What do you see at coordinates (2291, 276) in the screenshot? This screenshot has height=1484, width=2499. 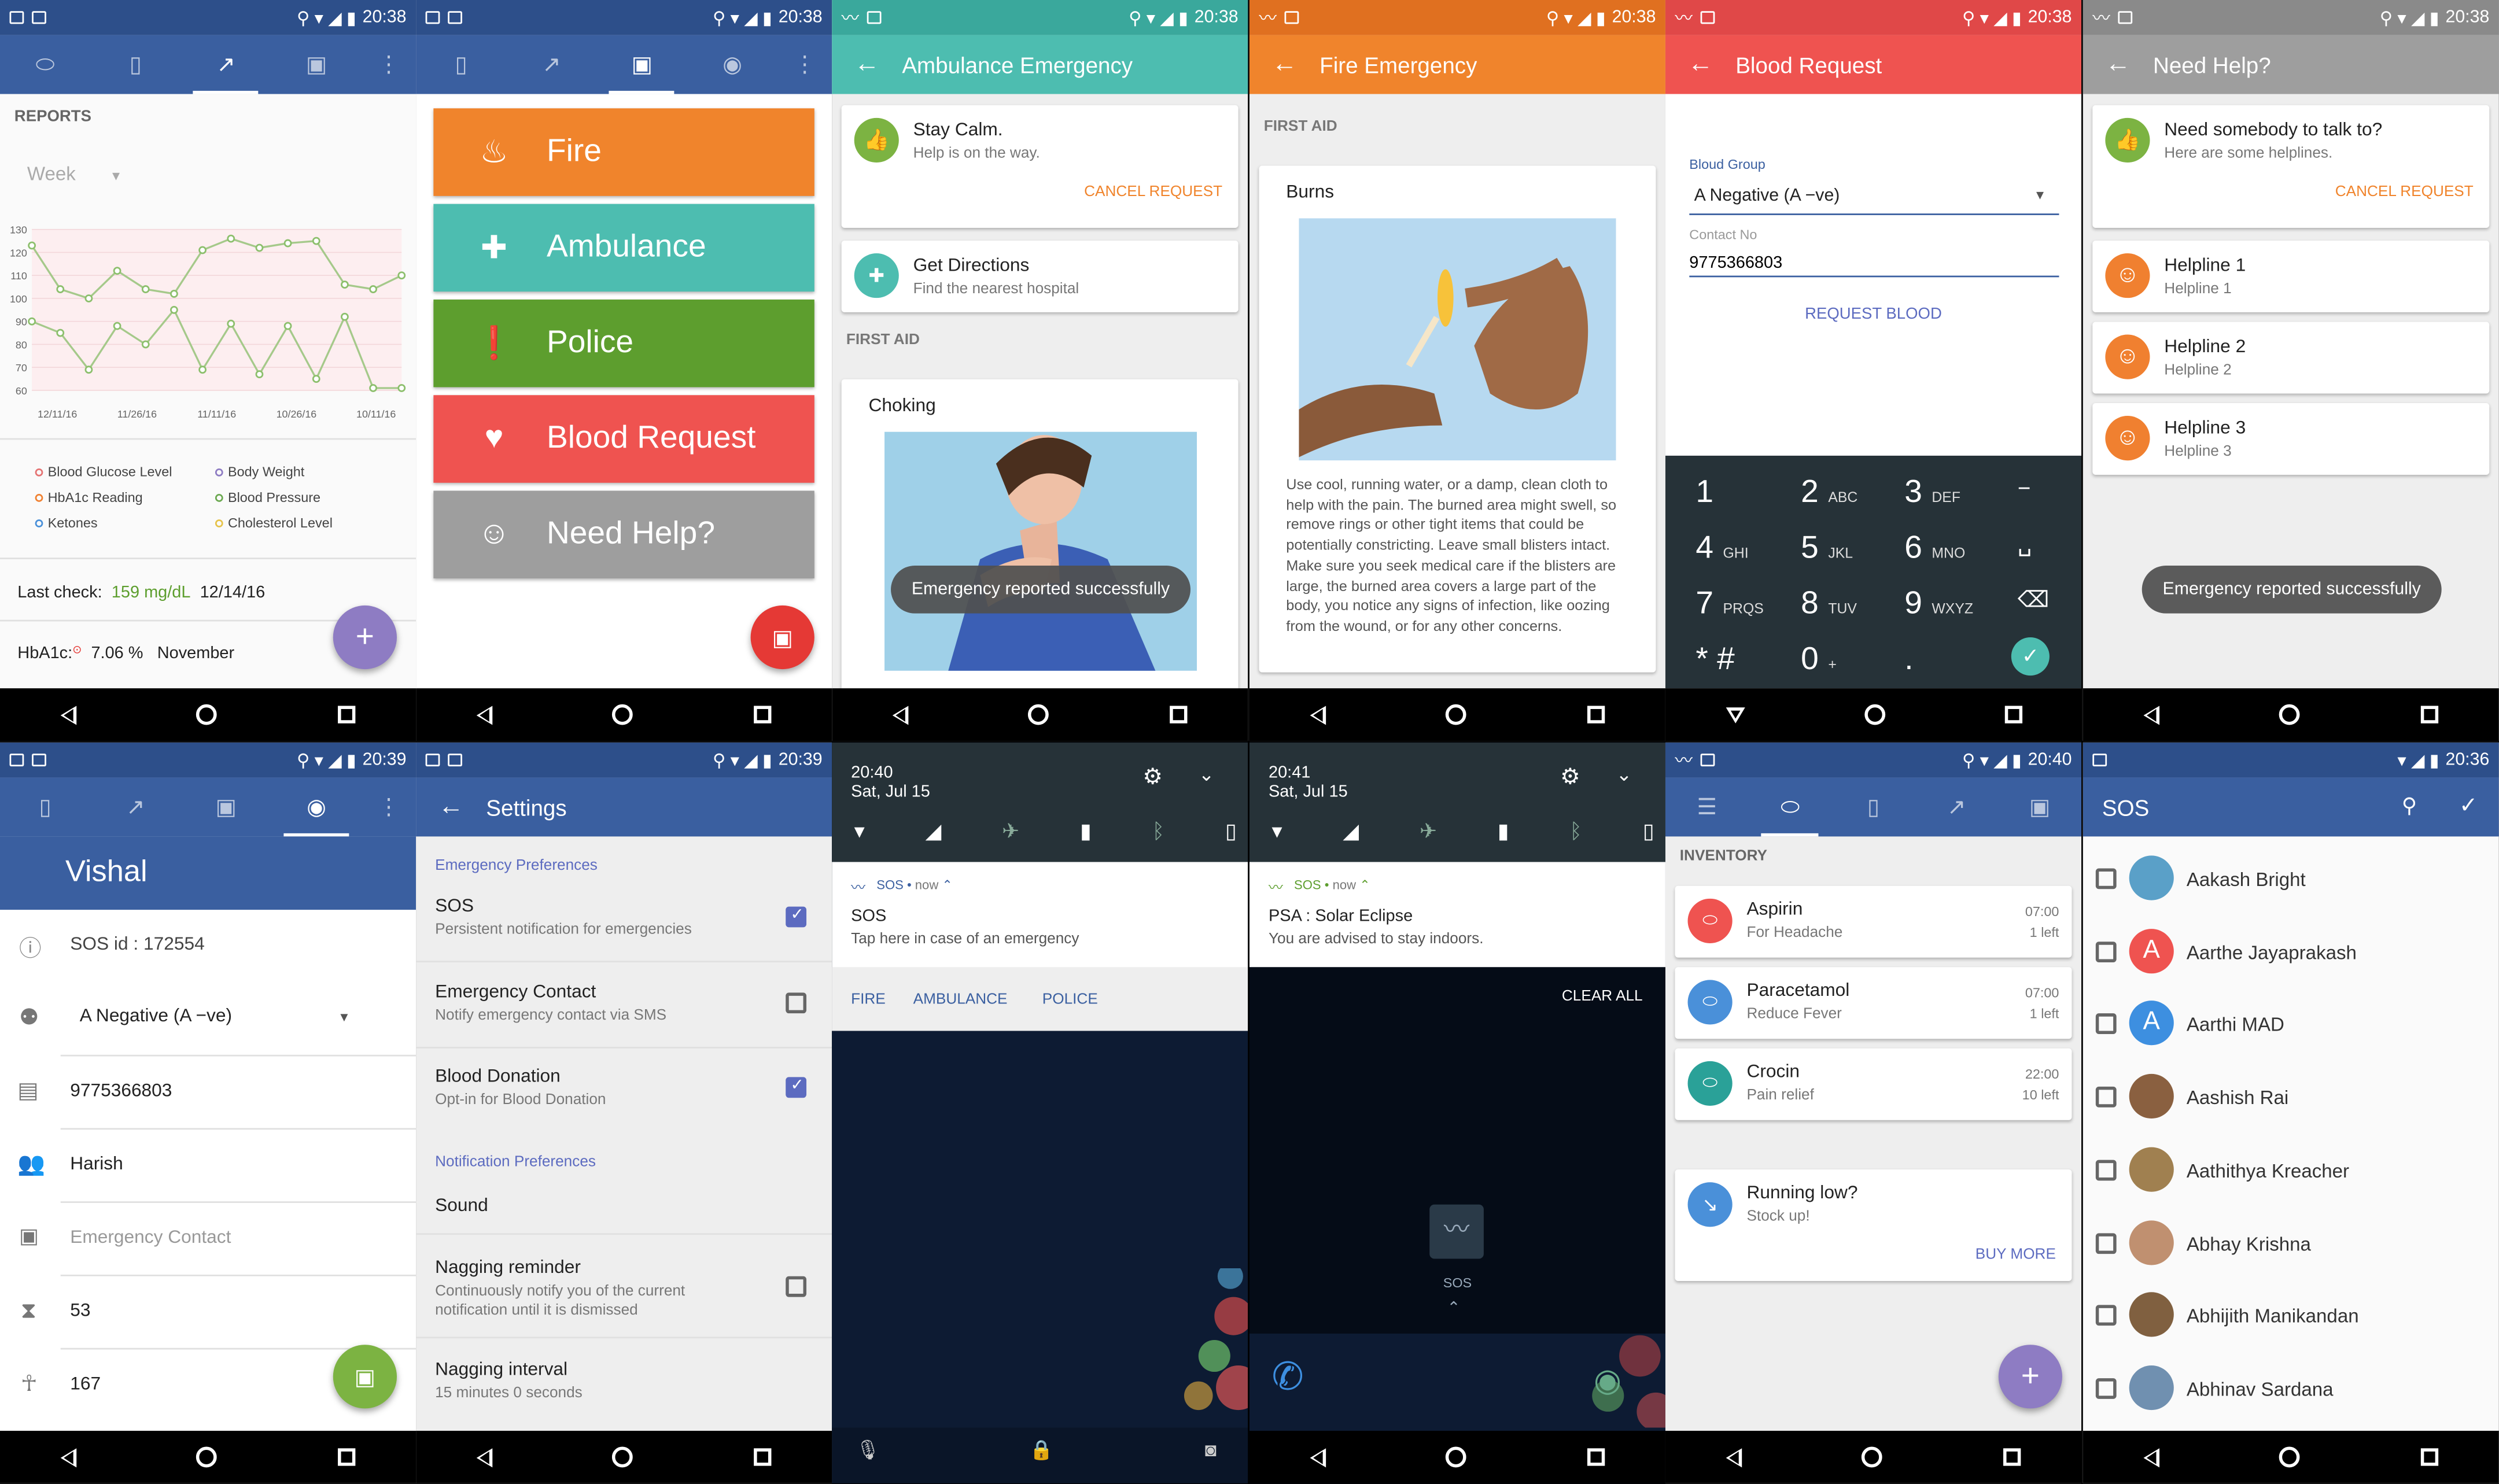 I see `helpline-card: ☺ Helpline 1 Helpline 1` at bounding box center [2291, 276].